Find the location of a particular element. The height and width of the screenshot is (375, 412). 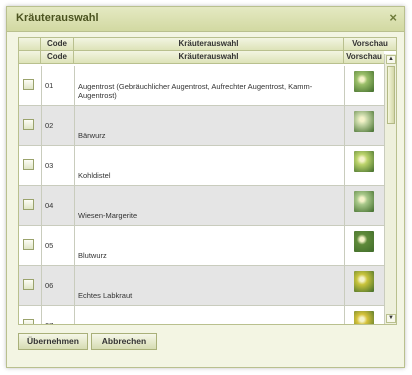

row-name-cell: Blutwurz is located at coordinates (209, 246).